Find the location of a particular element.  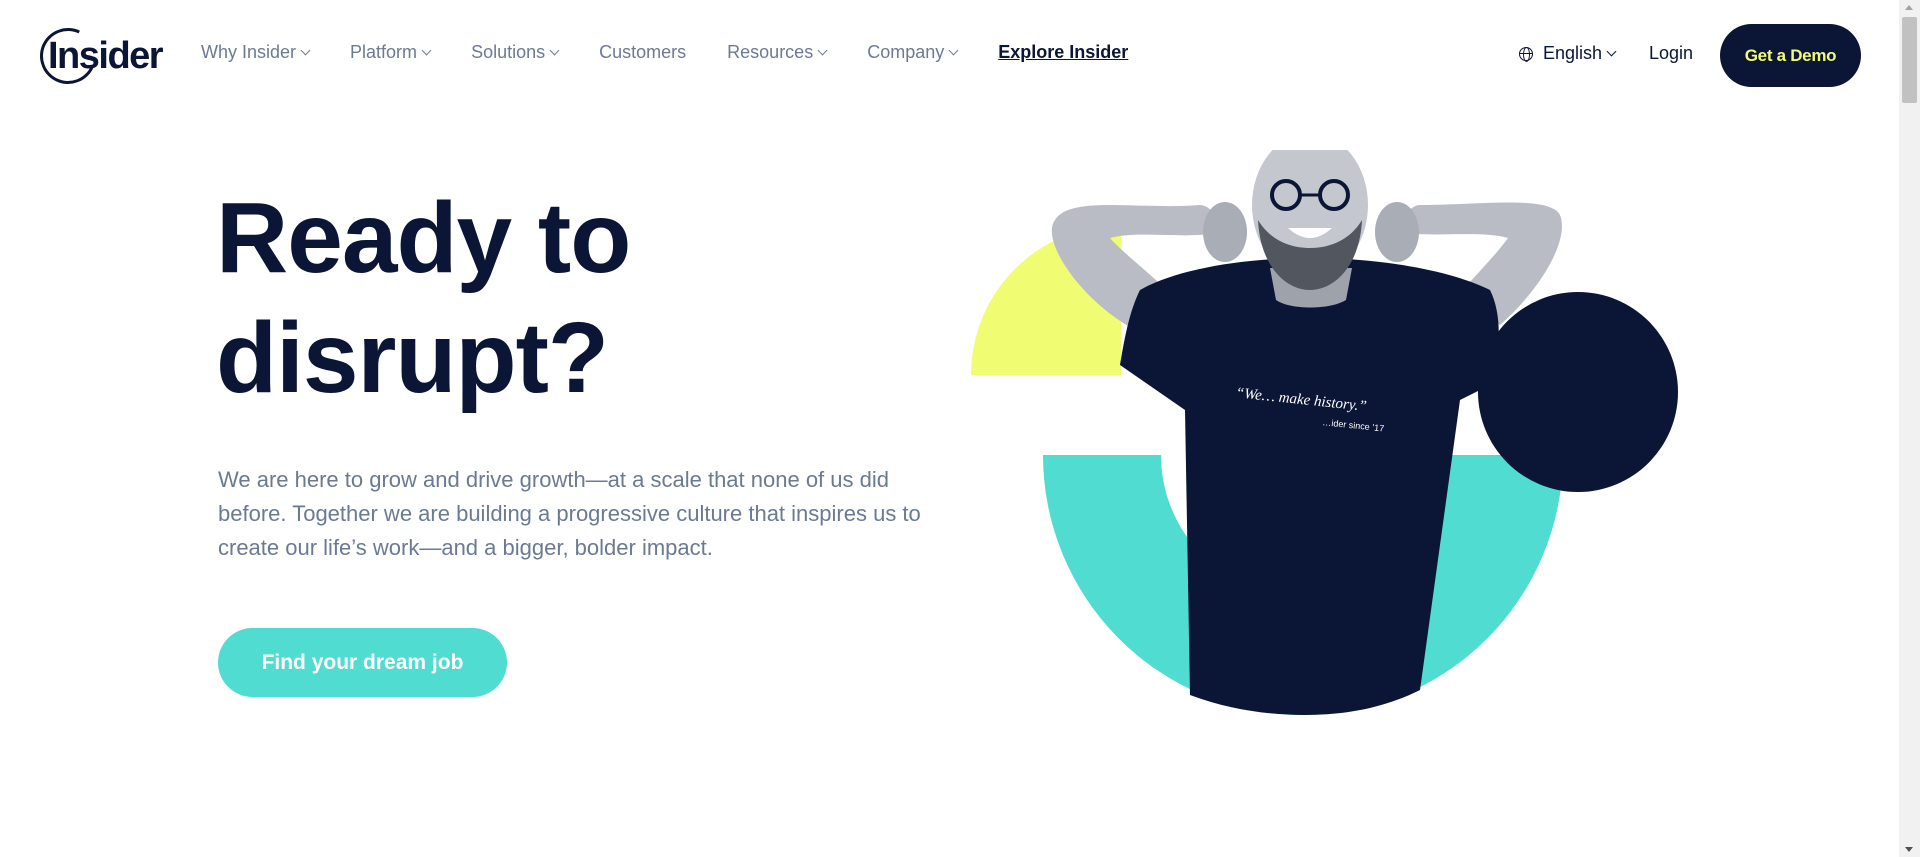

nav-company-label: Company is located at coordinates (906, 52).